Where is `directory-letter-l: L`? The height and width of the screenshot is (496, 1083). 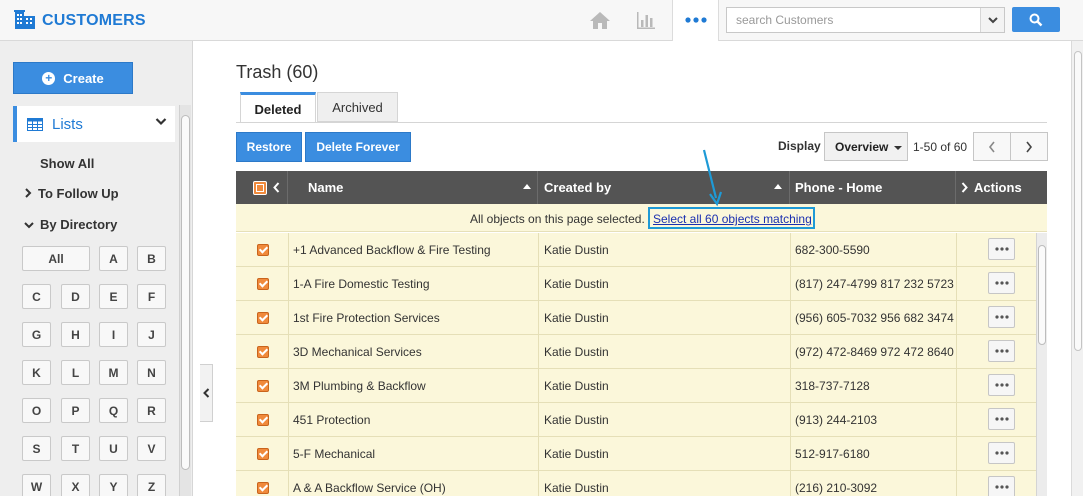 directory-letter-l: L is located at coordinates (75, 372).